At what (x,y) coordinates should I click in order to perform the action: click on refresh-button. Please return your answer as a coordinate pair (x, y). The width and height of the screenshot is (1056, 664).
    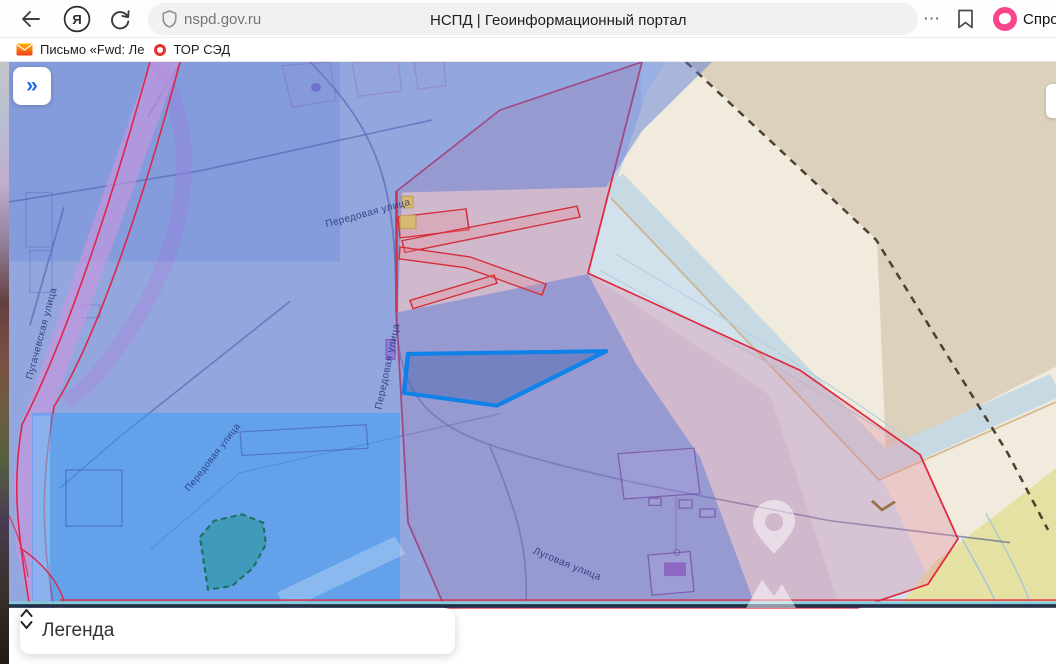
    Looking at the image, I should click on (120, 19).